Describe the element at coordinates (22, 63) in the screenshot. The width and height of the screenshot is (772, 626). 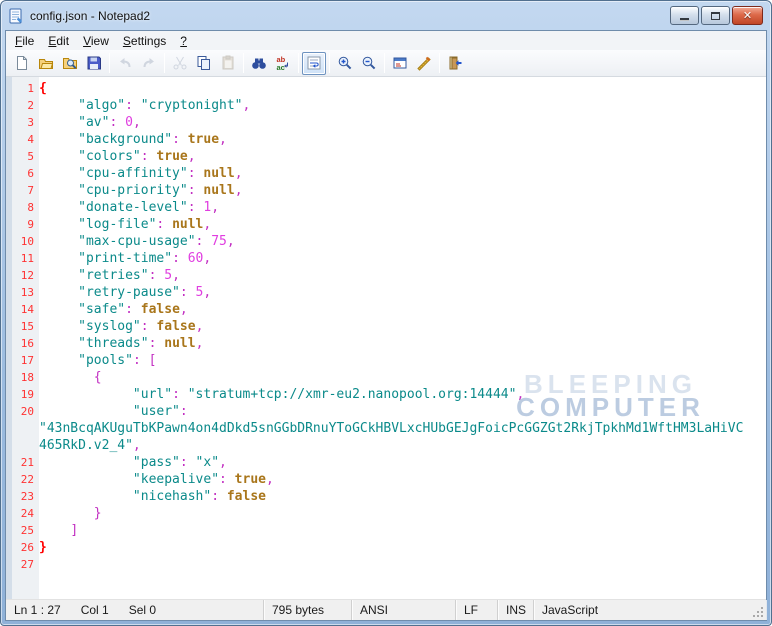
I see `new-file-button` at that location.